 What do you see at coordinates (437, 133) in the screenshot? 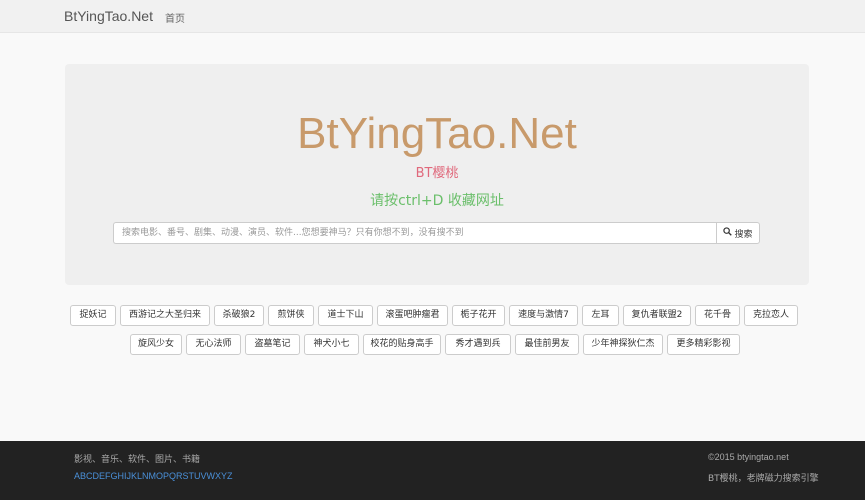
I see `hero-title: BtYingTao.Net` at bounding box center [437, 133].